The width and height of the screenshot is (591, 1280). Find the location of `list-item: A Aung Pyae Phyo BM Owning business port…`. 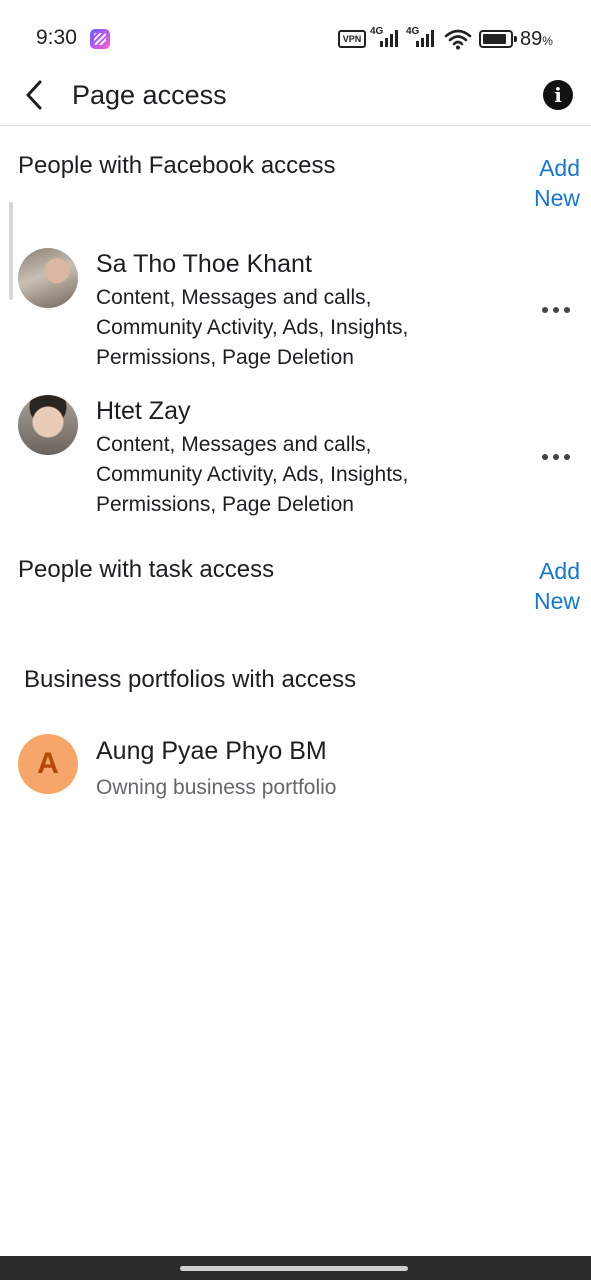

list-item: A Aung Pyae Phyo BM Owning business port… is located at coordinates (295, 770).